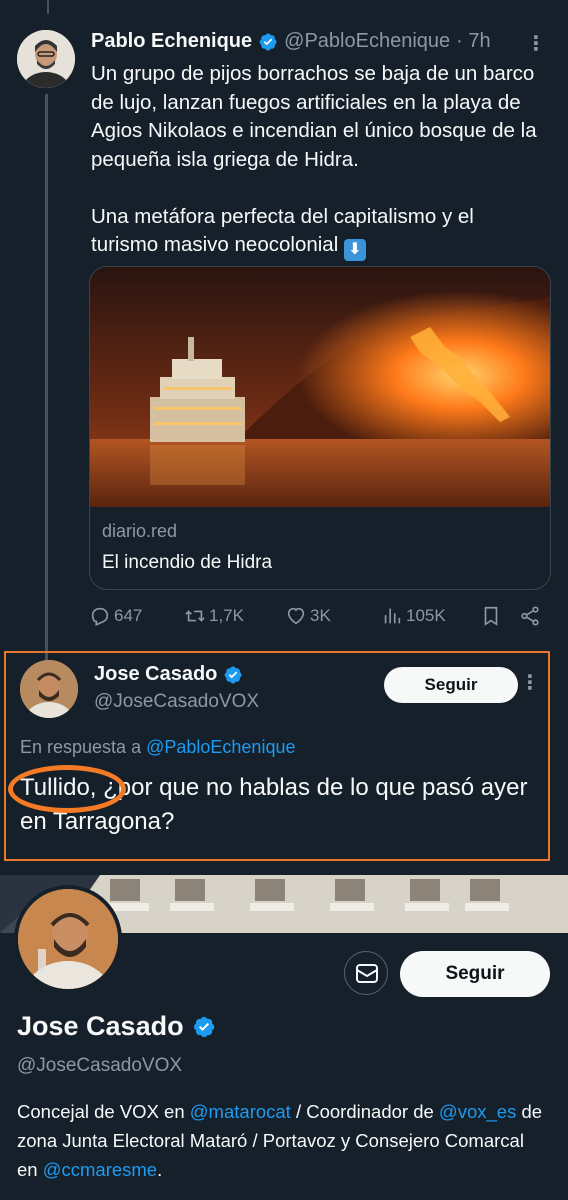 Image resolution: width=568 pixels, height=1200 pixels. Describe the element at coordinates (308, 616) in the screenshot. I see `like-button: 3K` at that location.